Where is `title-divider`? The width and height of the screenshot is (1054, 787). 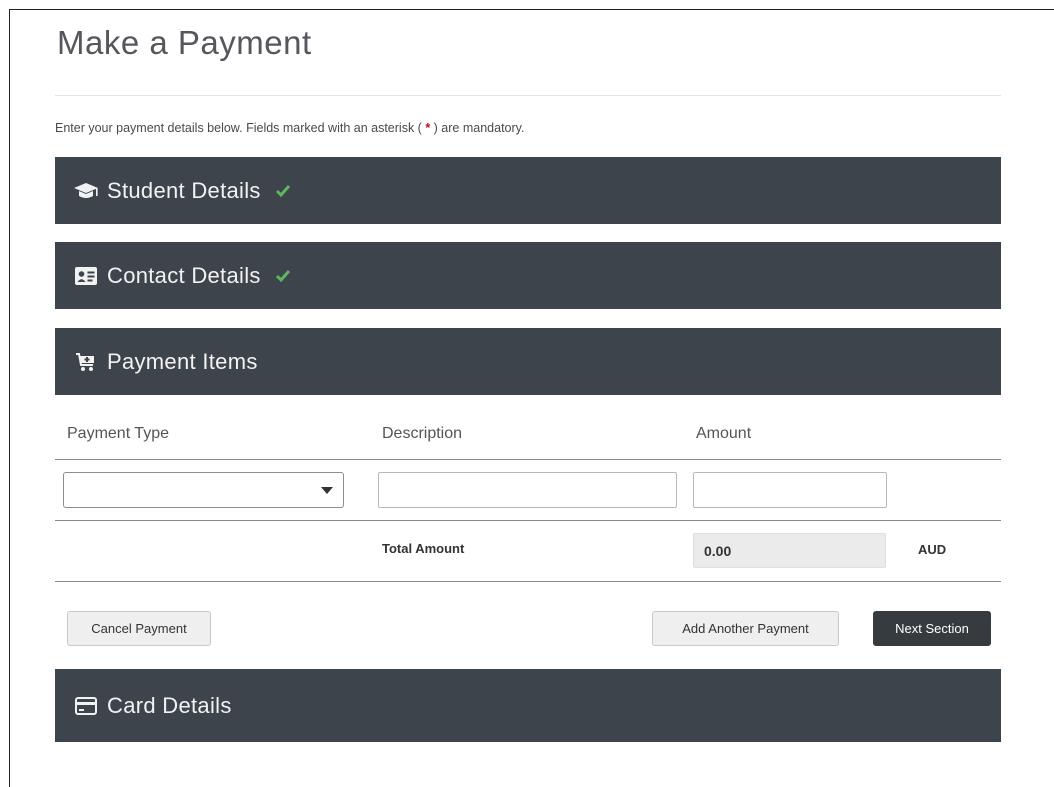 title-divider is located at coordinates (528, 95).